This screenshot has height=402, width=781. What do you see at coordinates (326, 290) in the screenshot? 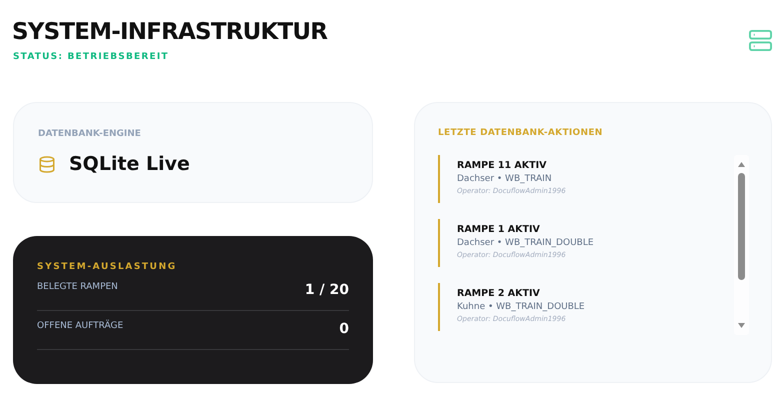
I see `stat-value: 1 / 20` at bounding box center [326, 290].